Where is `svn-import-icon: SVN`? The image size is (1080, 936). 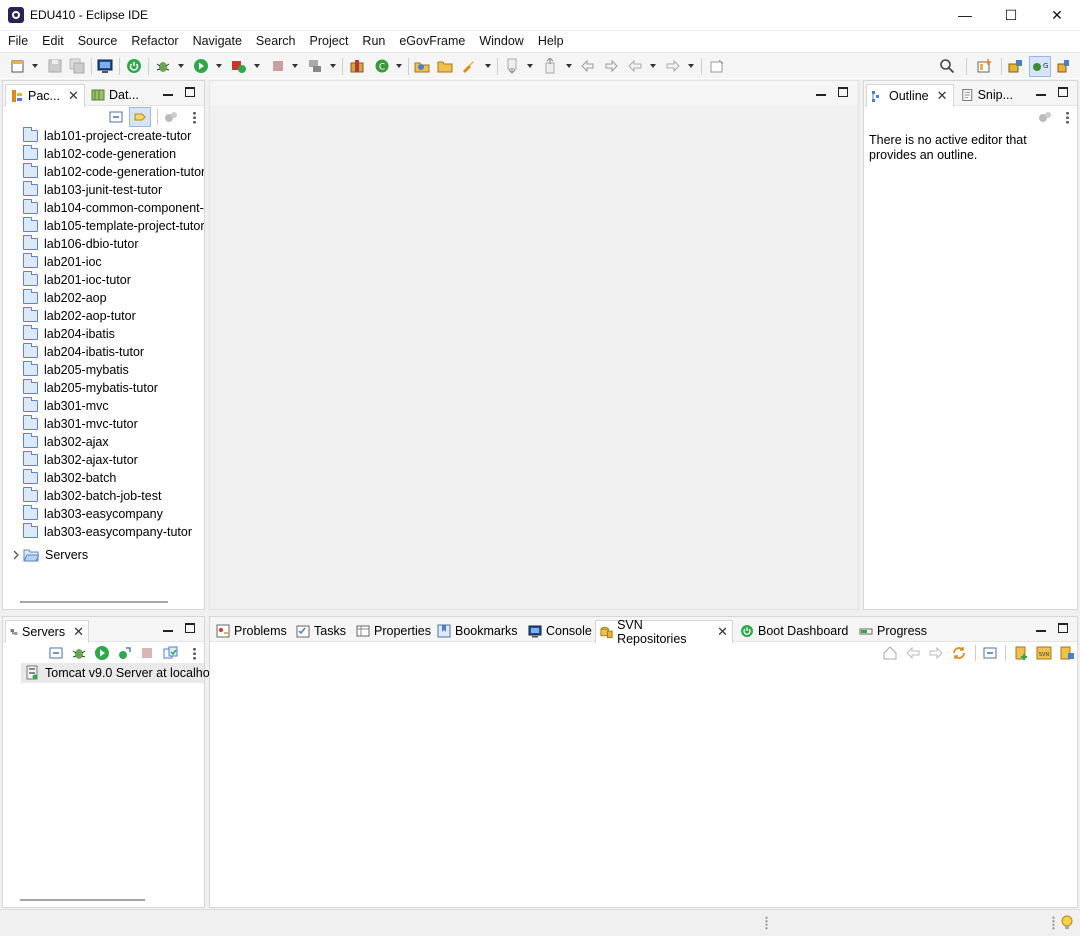
svn-import-icon: SVN is located at coordinates (1044, 653).